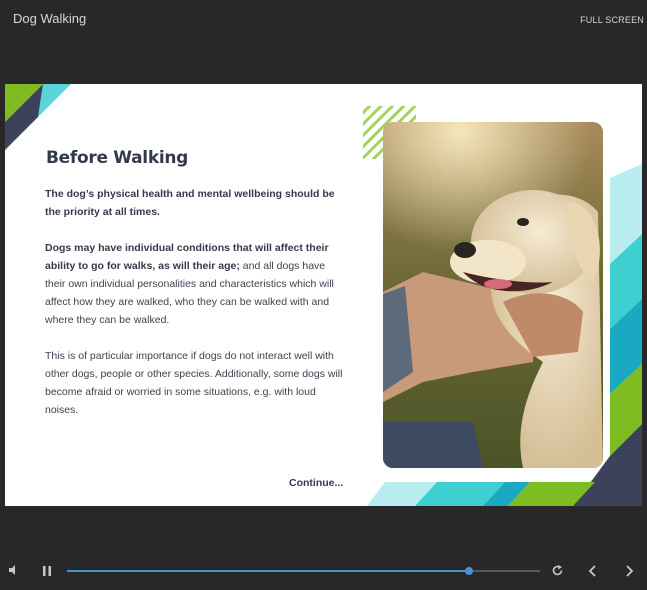 Image resolution: width=647 pixels, height=590 pixels. I want to click on player-controls, so click(323, 573).